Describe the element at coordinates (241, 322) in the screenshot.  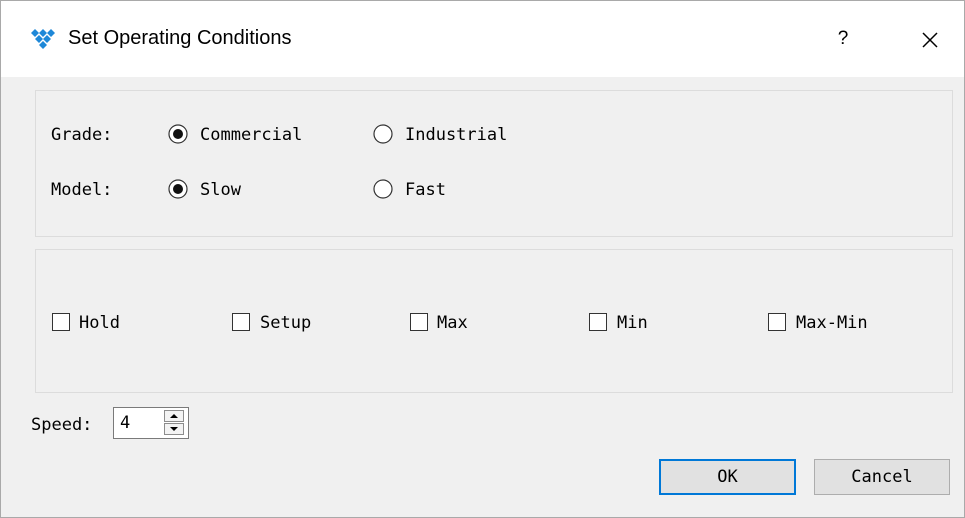
I see `checkbox-setup` at that location.